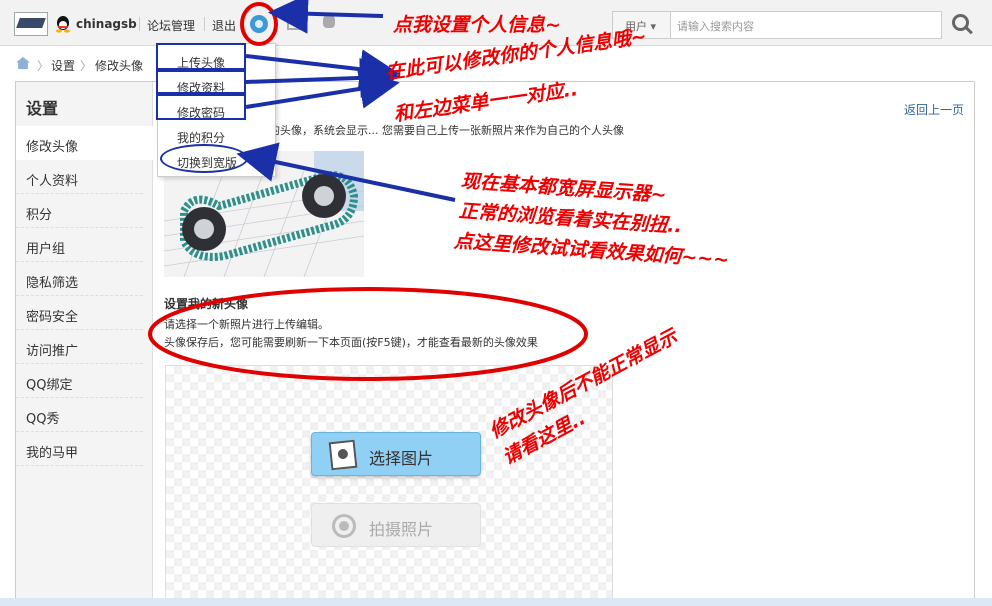 This screenshot has height=606, width=992. What do you see at coordinates (224, 25) in the screenshot?
I see `logout-link: 退出` at bounding box center [224, 25].